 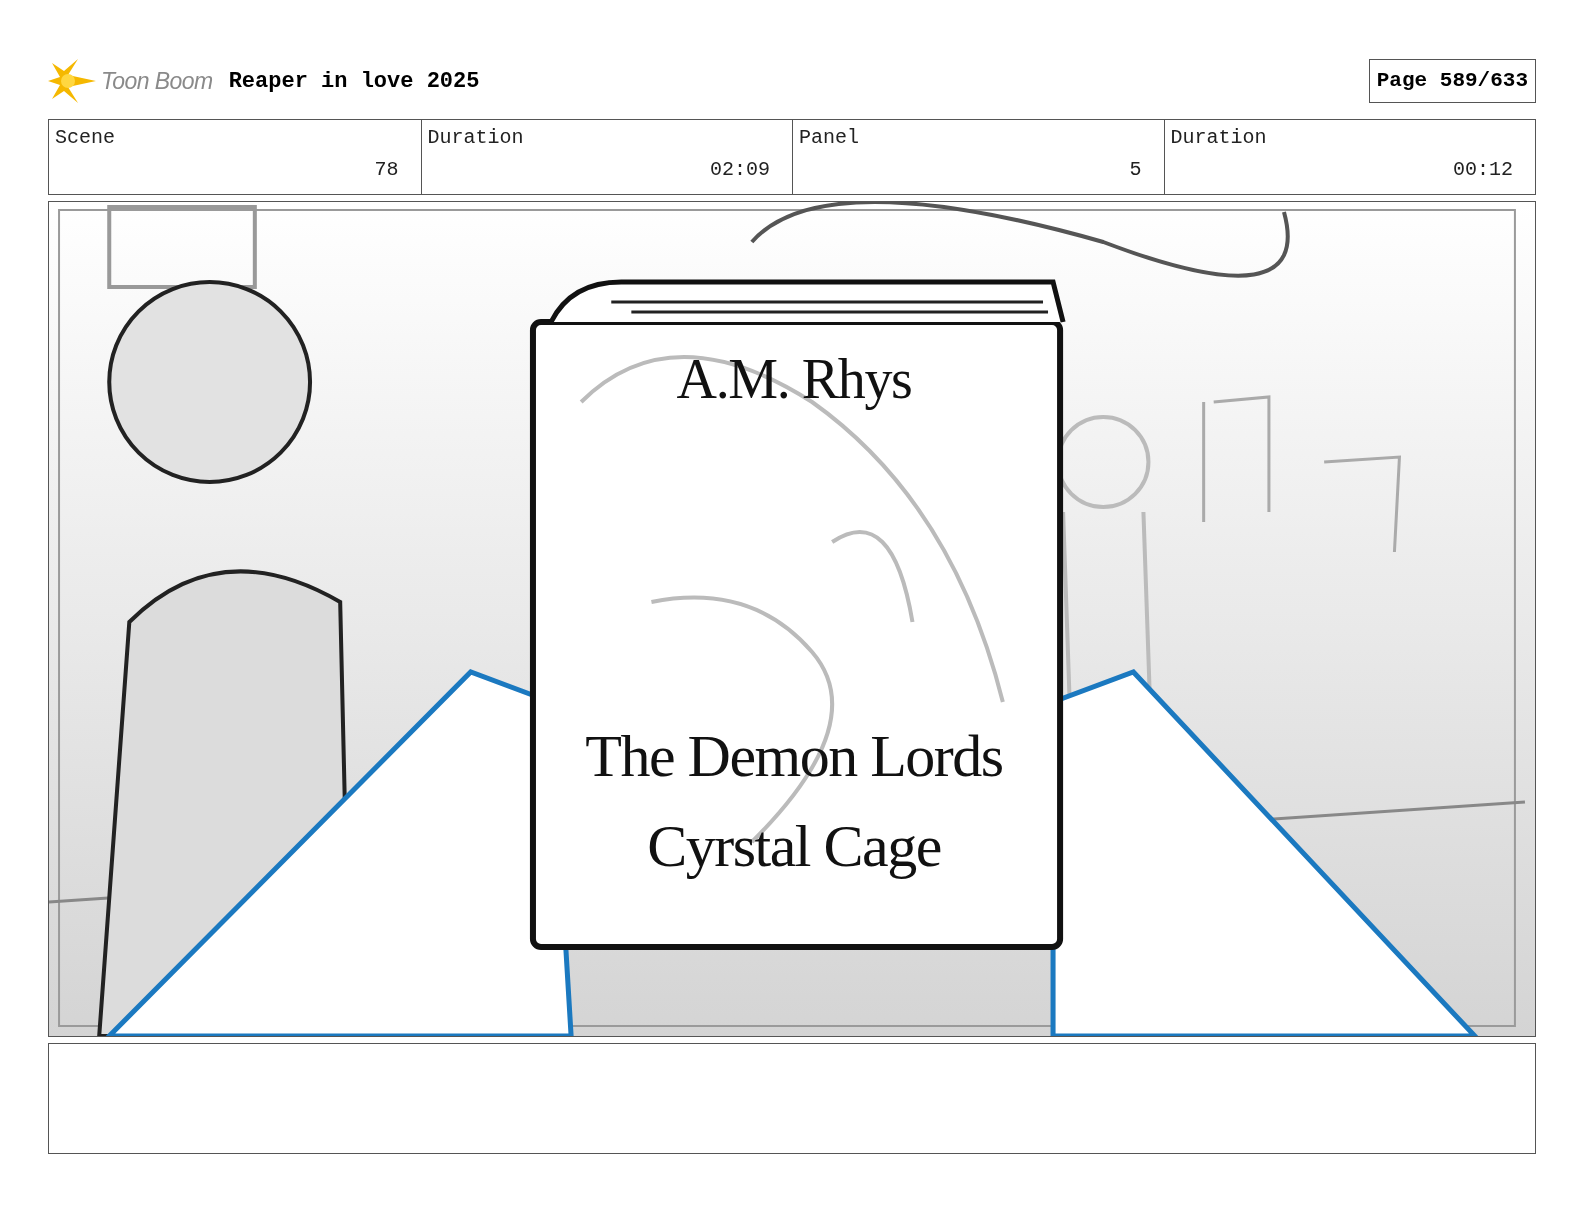 What do you see at coordinates (85, 138) in the screenshot?
I see `info-label: Scene` at bounding box center [85, 138].